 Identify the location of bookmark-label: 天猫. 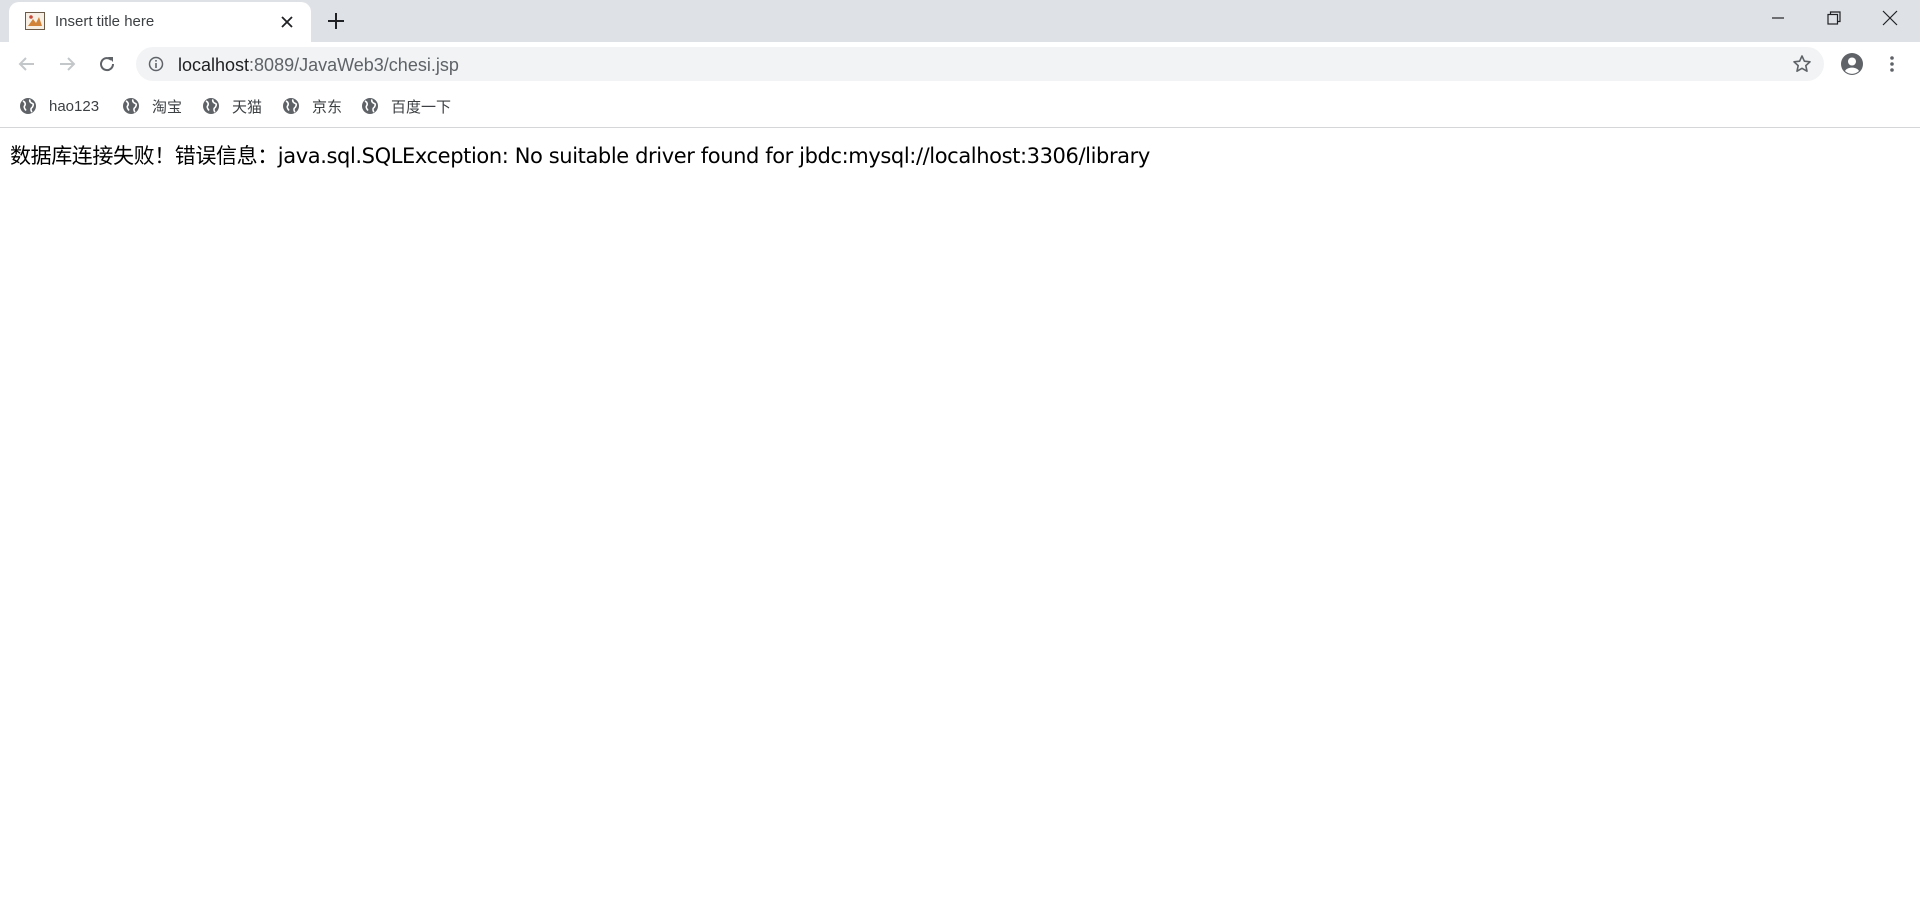
(247, 107).